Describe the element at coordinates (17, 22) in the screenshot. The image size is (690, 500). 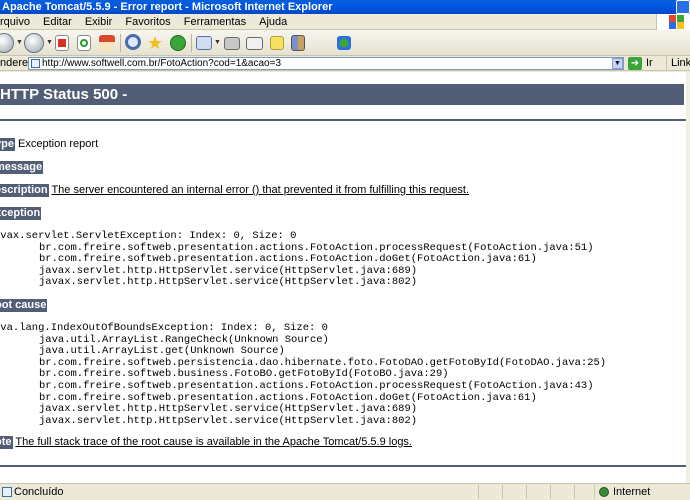
I see `menu-file: rquivo` at that location.